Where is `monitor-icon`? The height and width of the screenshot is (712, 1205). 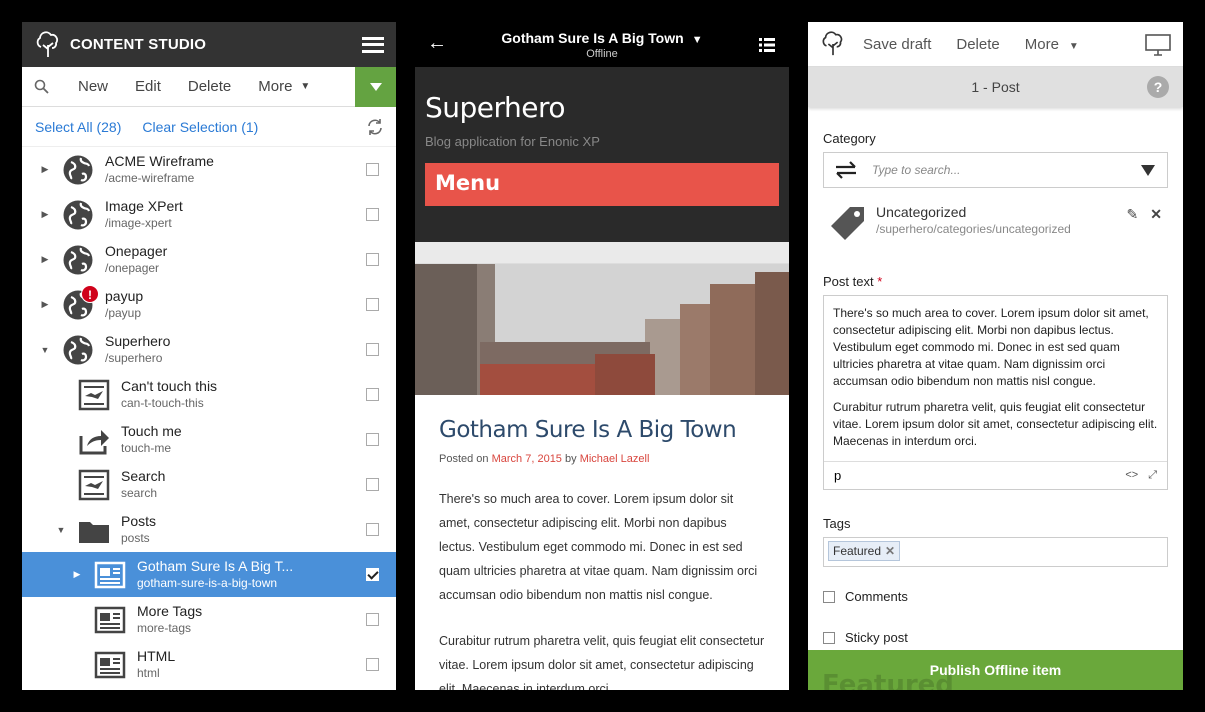 monitor-icon is located at coordinates (1158, 45).